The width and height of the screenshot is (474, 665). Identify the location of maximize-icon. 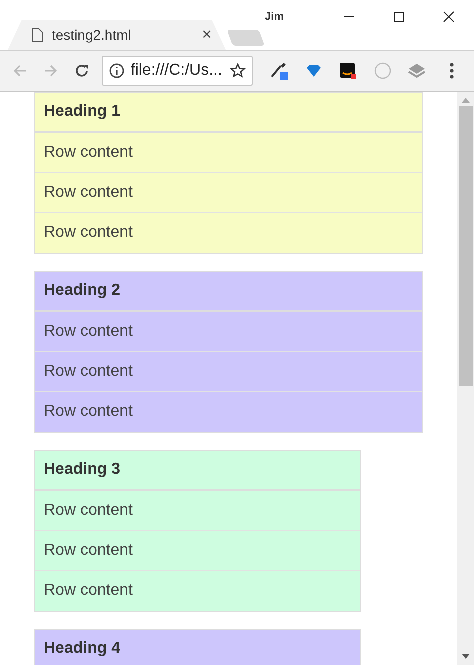
(399, 17).